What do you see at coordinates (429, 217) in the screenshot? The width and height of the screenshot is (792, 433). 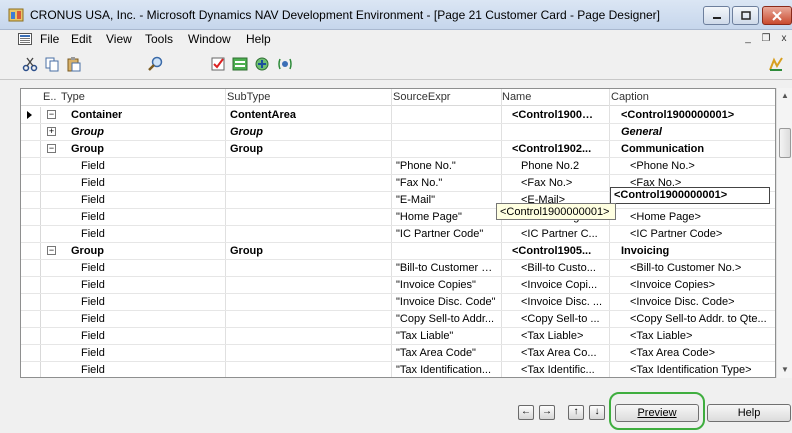 I see `cell-sourceexpr: "Home Page"` at bounding box center [429, 217].